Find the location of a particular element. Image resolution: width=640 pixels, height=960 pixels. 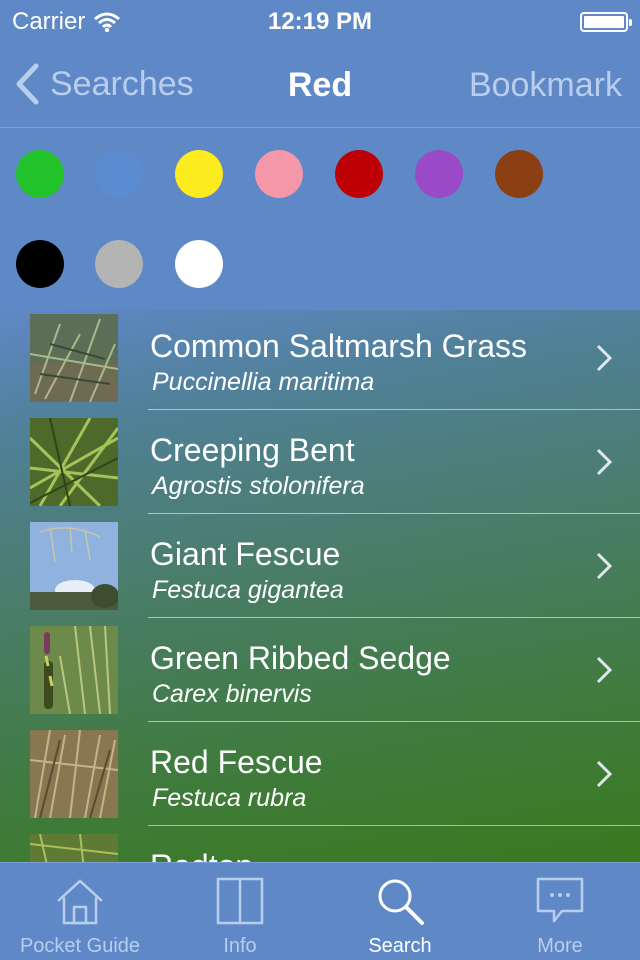

swatch-red is located at coordinates (359, 174).